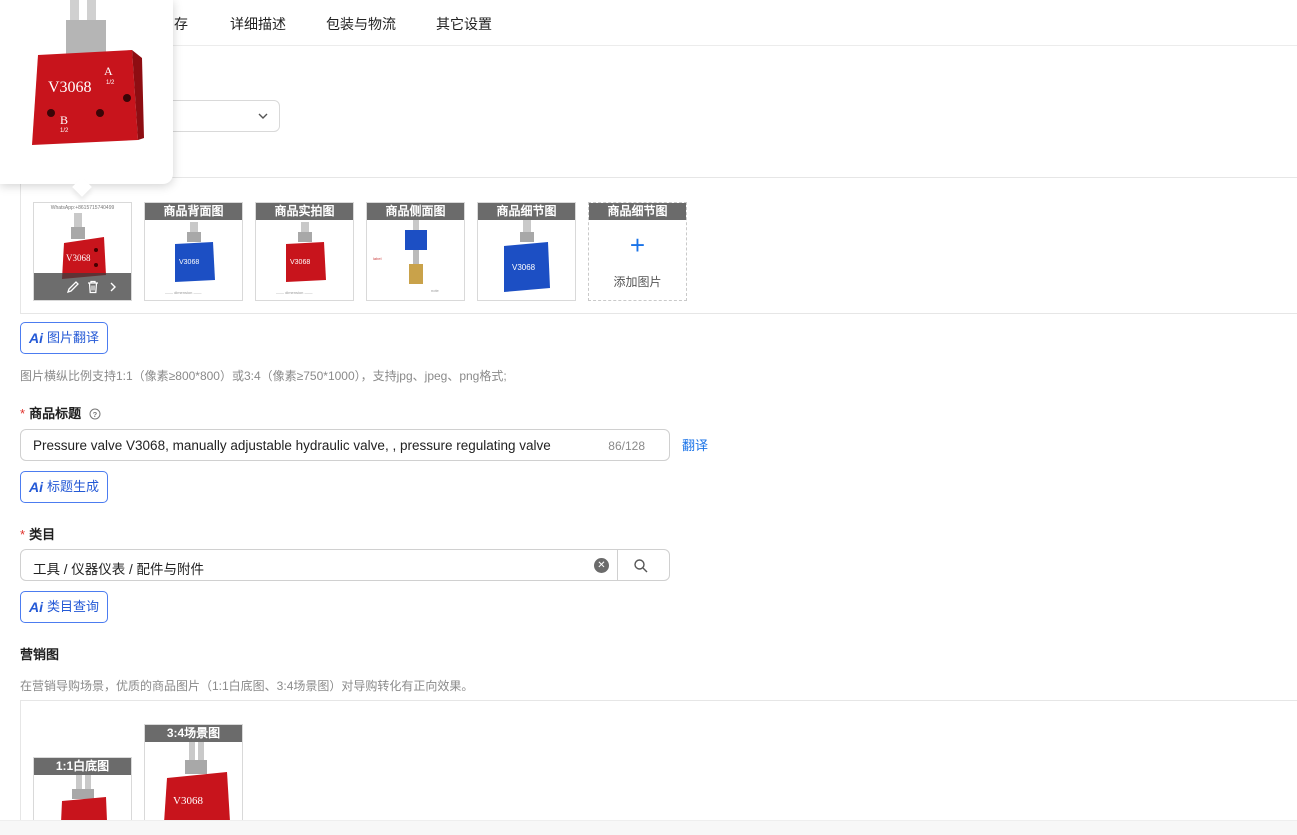 The height and width of the screenshot is (835, 1297). Describe the element at coordinates (648, 23) in the screenshot. I see `tab-bar: 存 详细描述 包装与物流 其它设置` at that location.